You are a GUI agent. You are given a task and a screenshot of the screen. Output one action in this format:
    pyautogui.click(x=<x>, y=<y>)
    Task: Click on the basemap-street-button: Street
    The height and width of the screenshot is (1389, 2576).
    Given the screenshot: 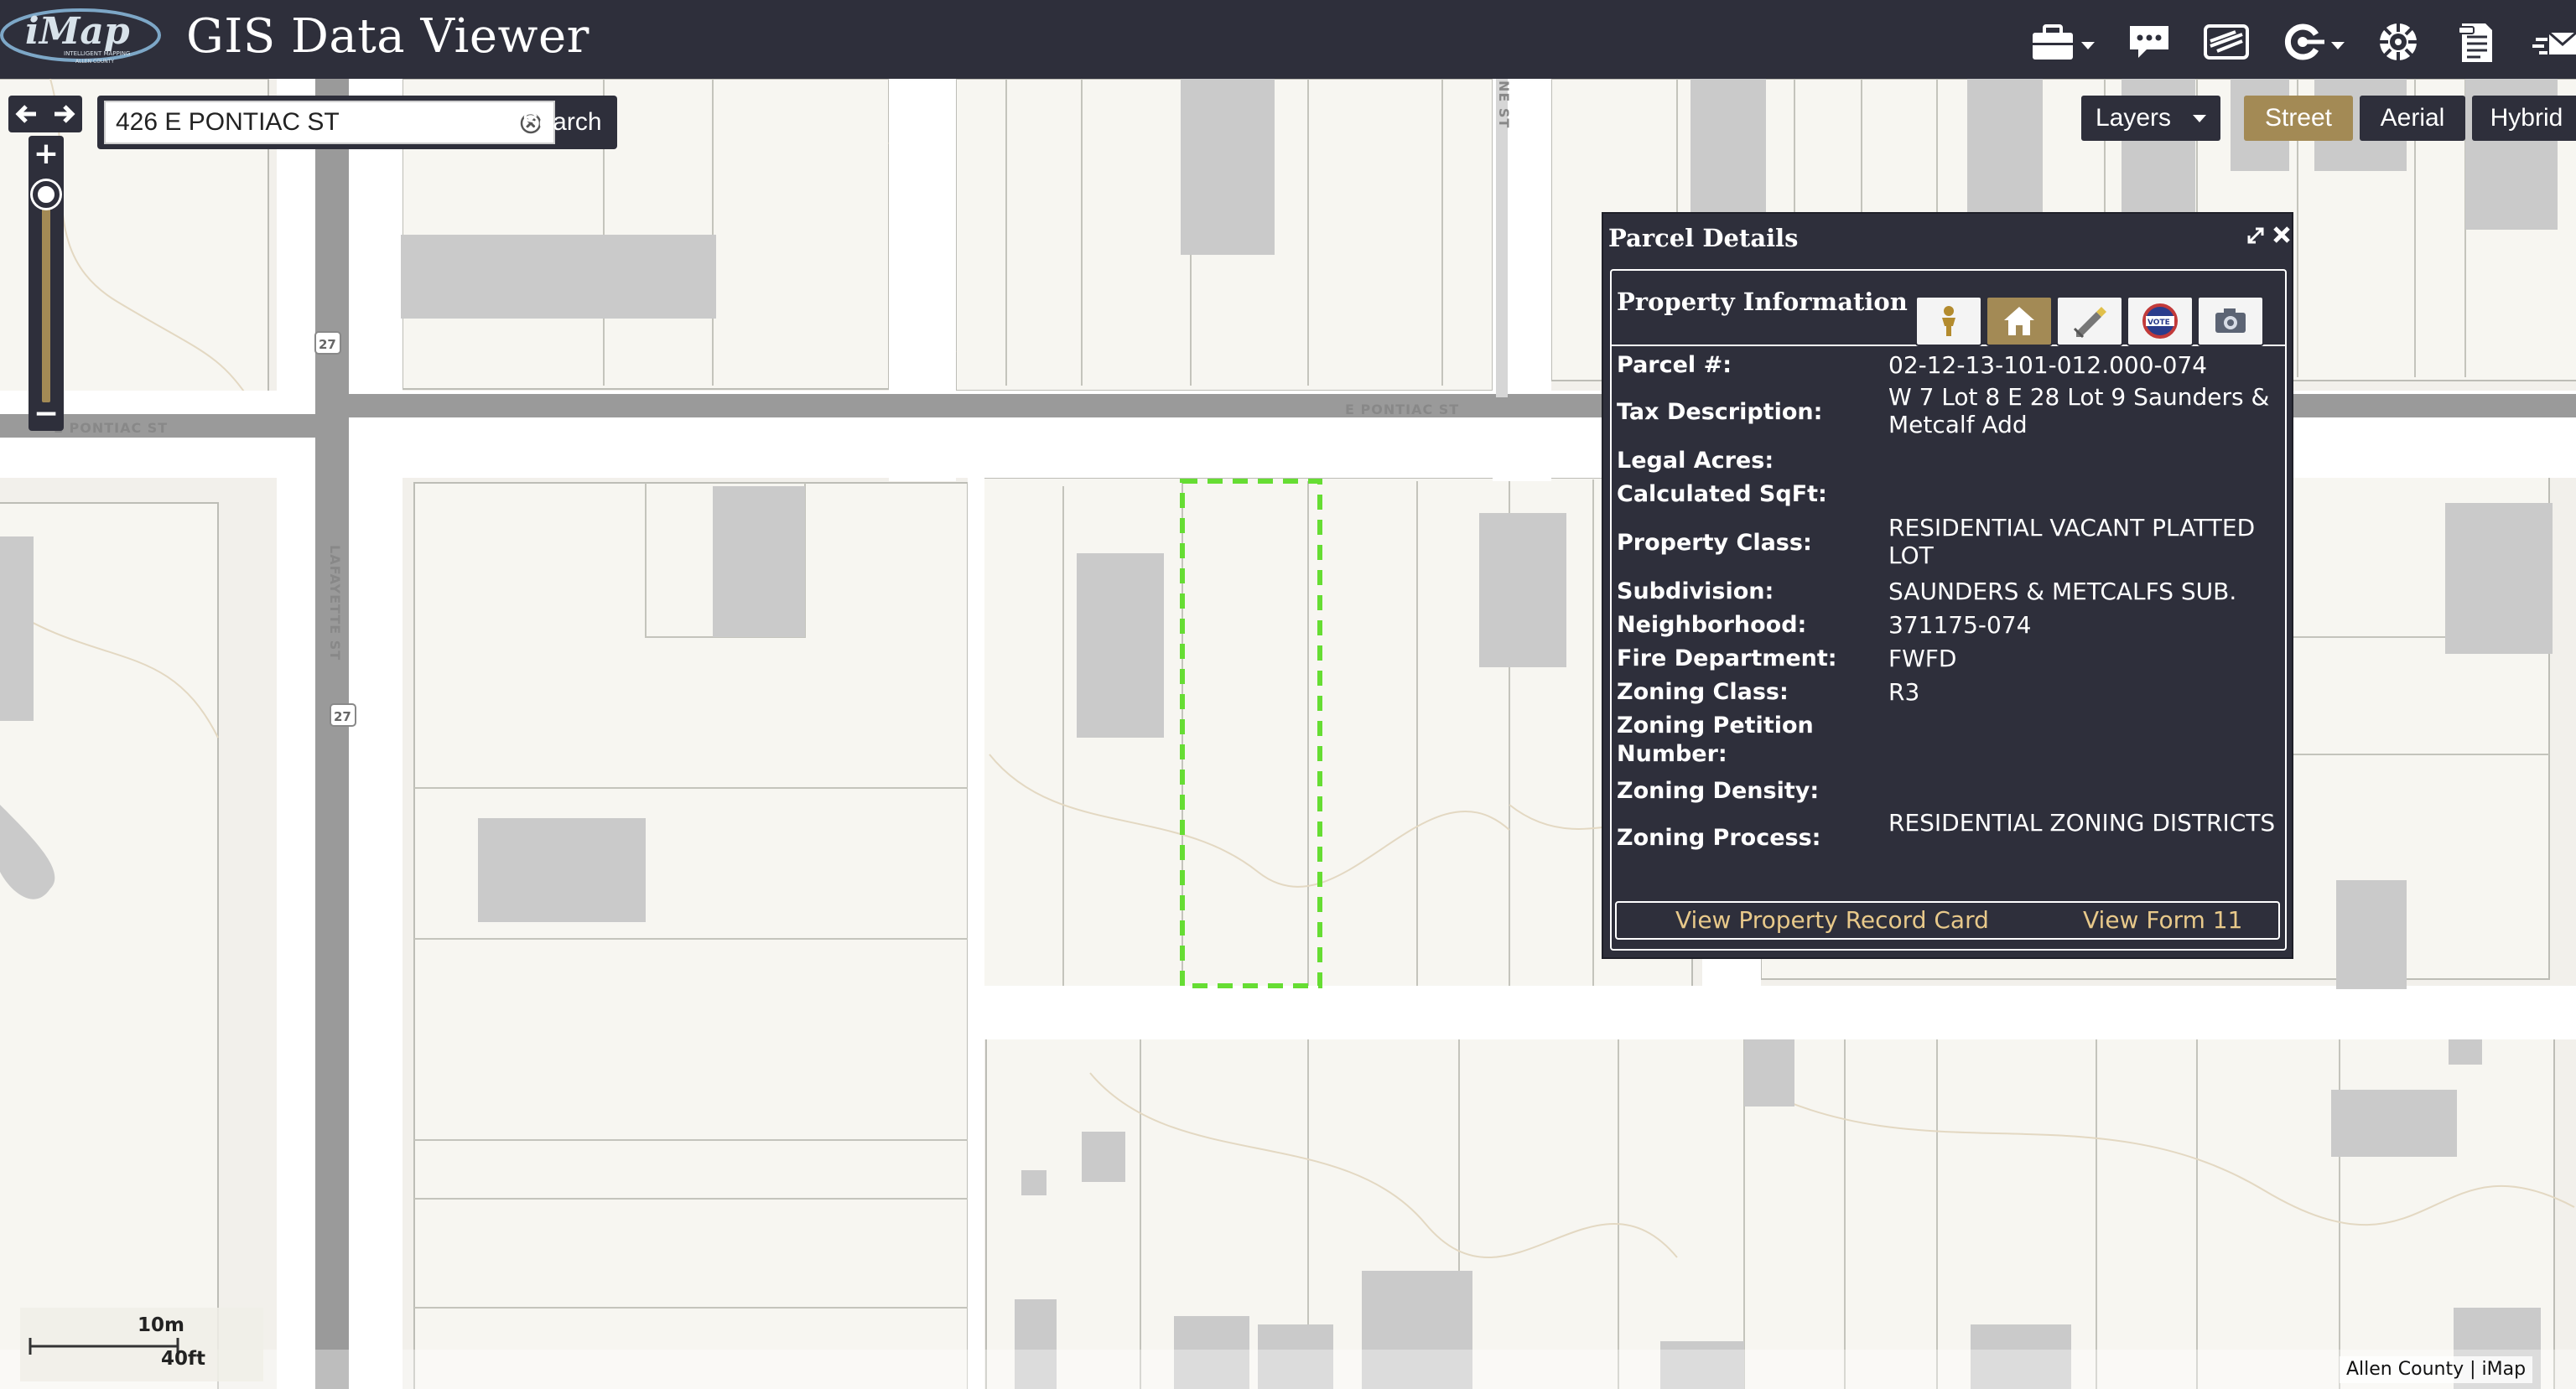 What is the action you would take?
    pyautogui.click(x=2298, y=118)
    